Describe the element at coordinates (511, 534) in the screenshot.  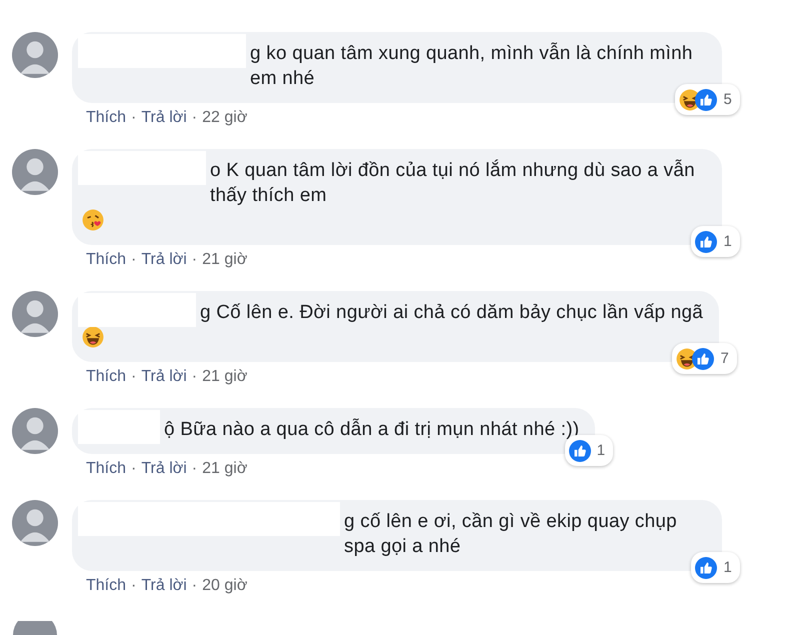
I see `comment-text: g cố lên e ơi, cần gì về ekip quay chụp spa gọi a nhé` at that location.